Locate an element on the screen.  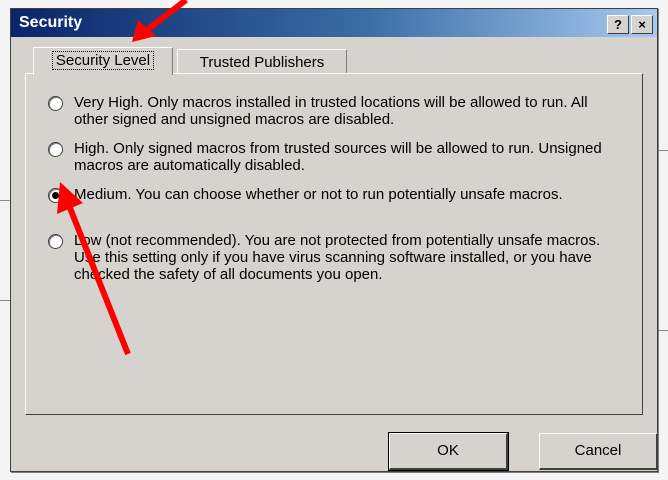
arrow-to-tab is located at coordinates (160, 21).